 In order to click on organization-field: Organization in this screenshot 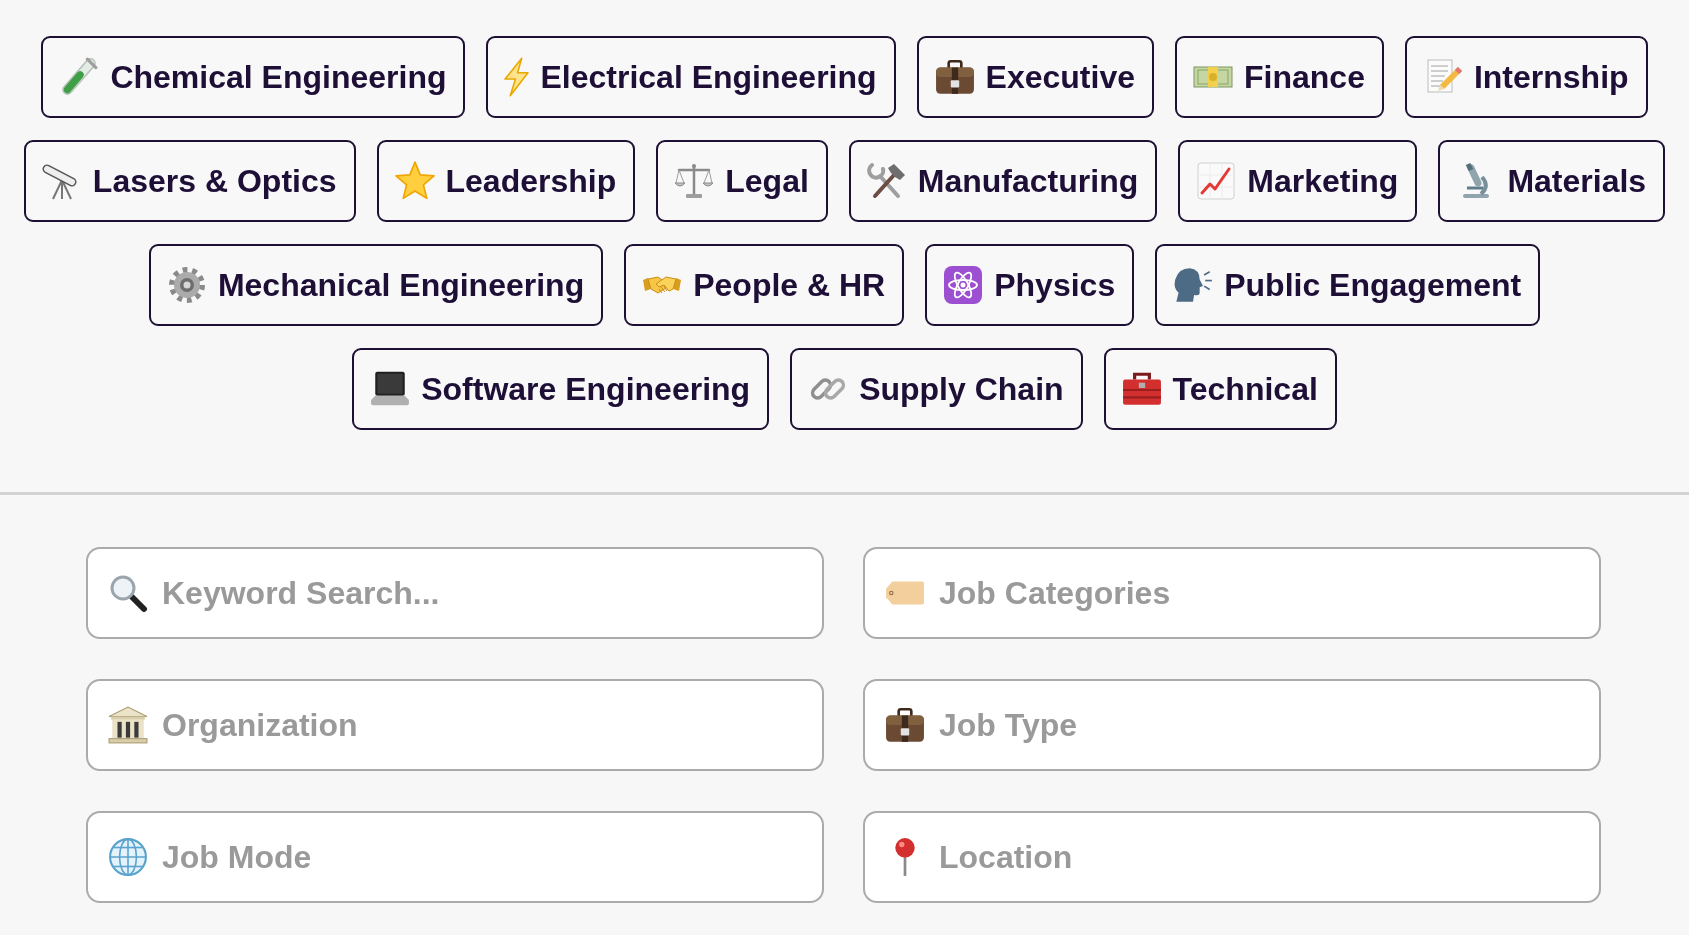, I will do `click(455, 725)`.